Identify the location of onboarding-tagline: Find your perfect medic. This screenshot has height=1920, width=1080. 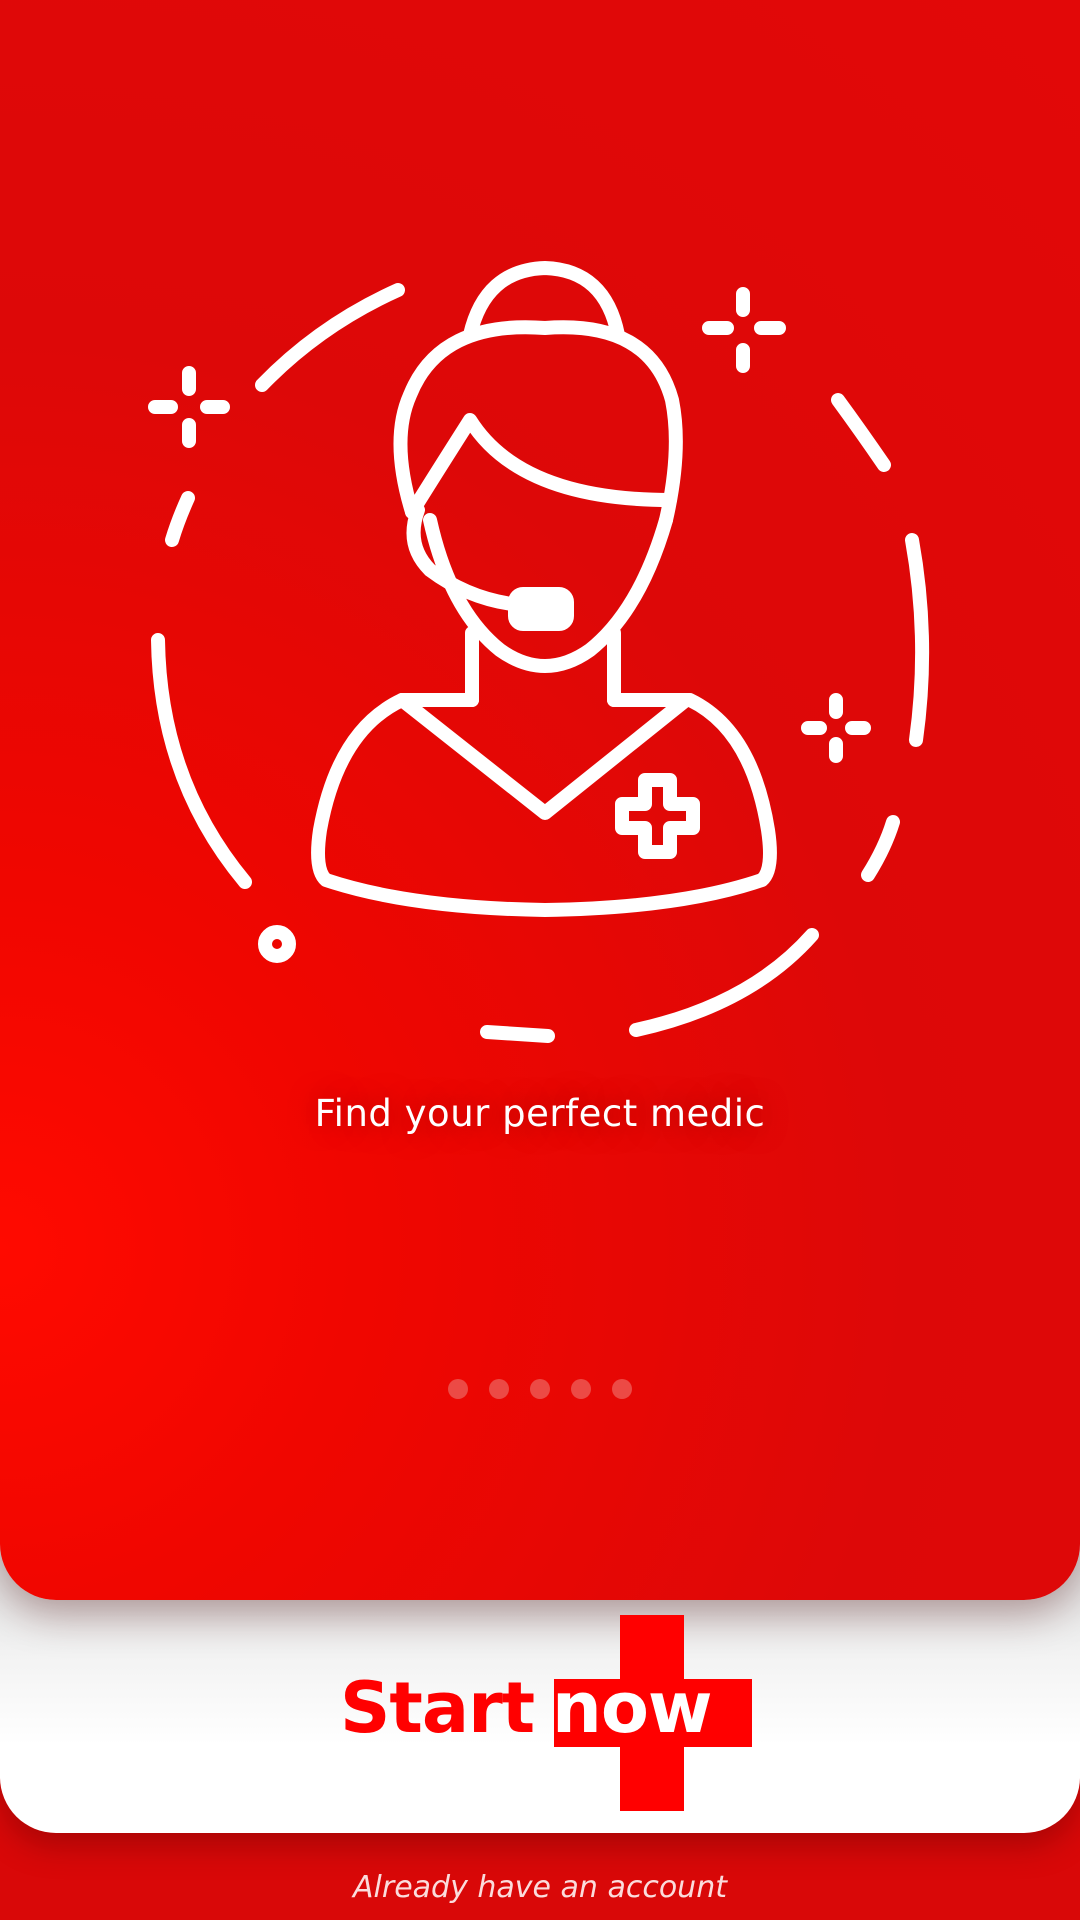
(540, 1113).